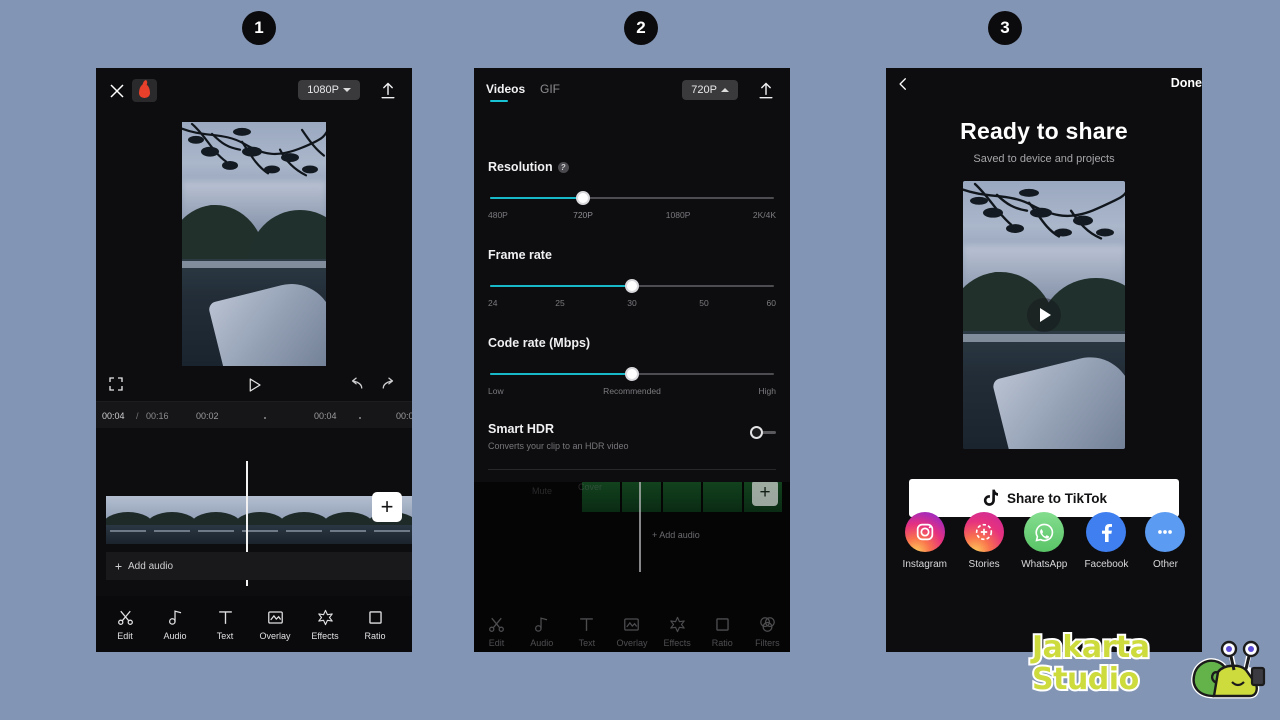 The height and width of the screenshot is (720, 1280). What do you see at coordinates (763, 432) in the screenshot?
I see `smart-hdr-toggle` at bounding box center [763, 432].